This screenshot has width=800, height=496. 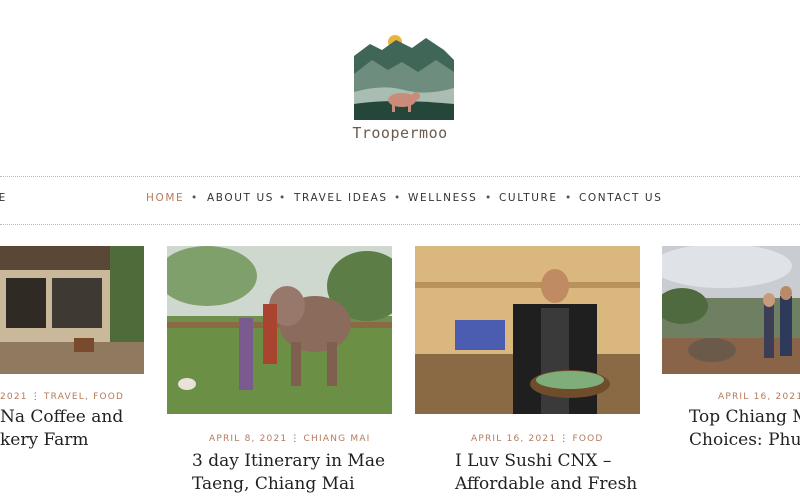 I want to click on cafe-photo, so click(x=72, y=310).